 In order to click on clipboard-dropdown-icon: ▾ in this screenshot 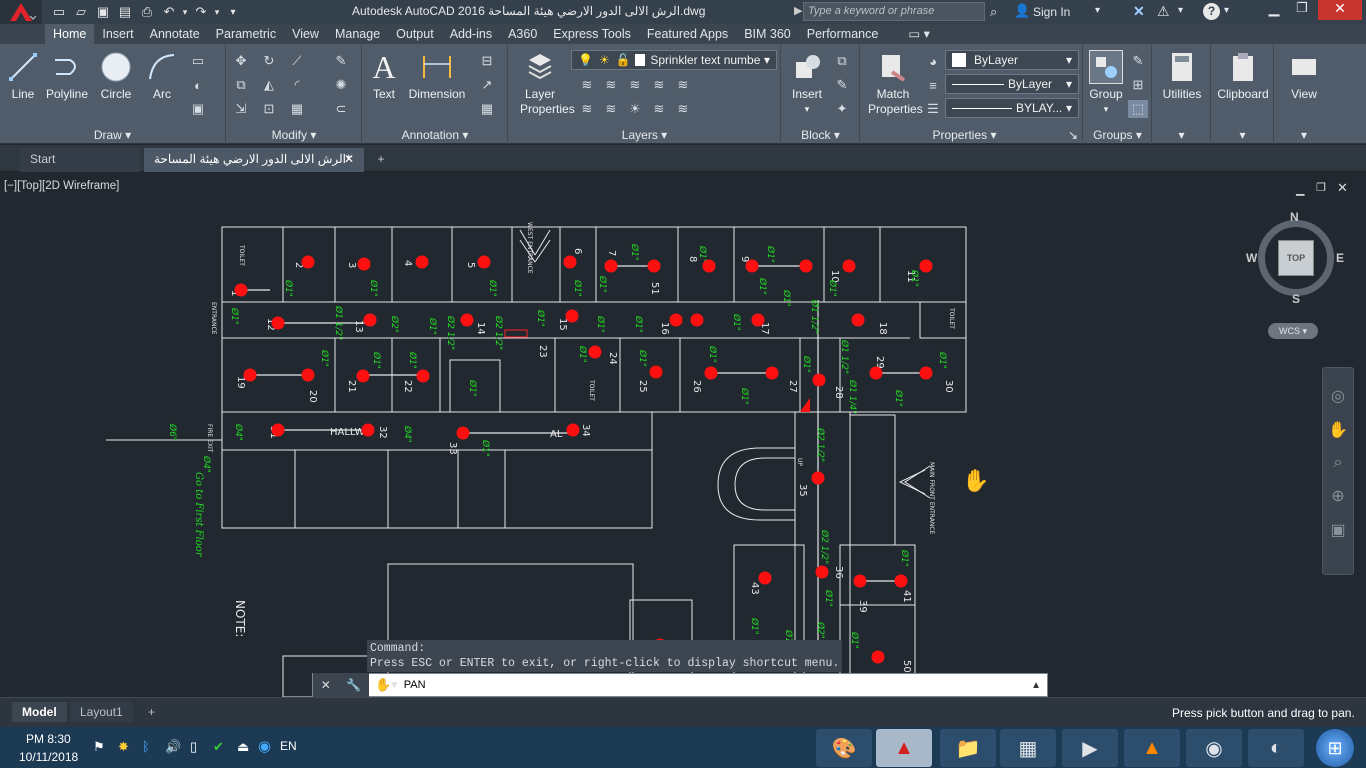, I will do `click(1242, 135)`.